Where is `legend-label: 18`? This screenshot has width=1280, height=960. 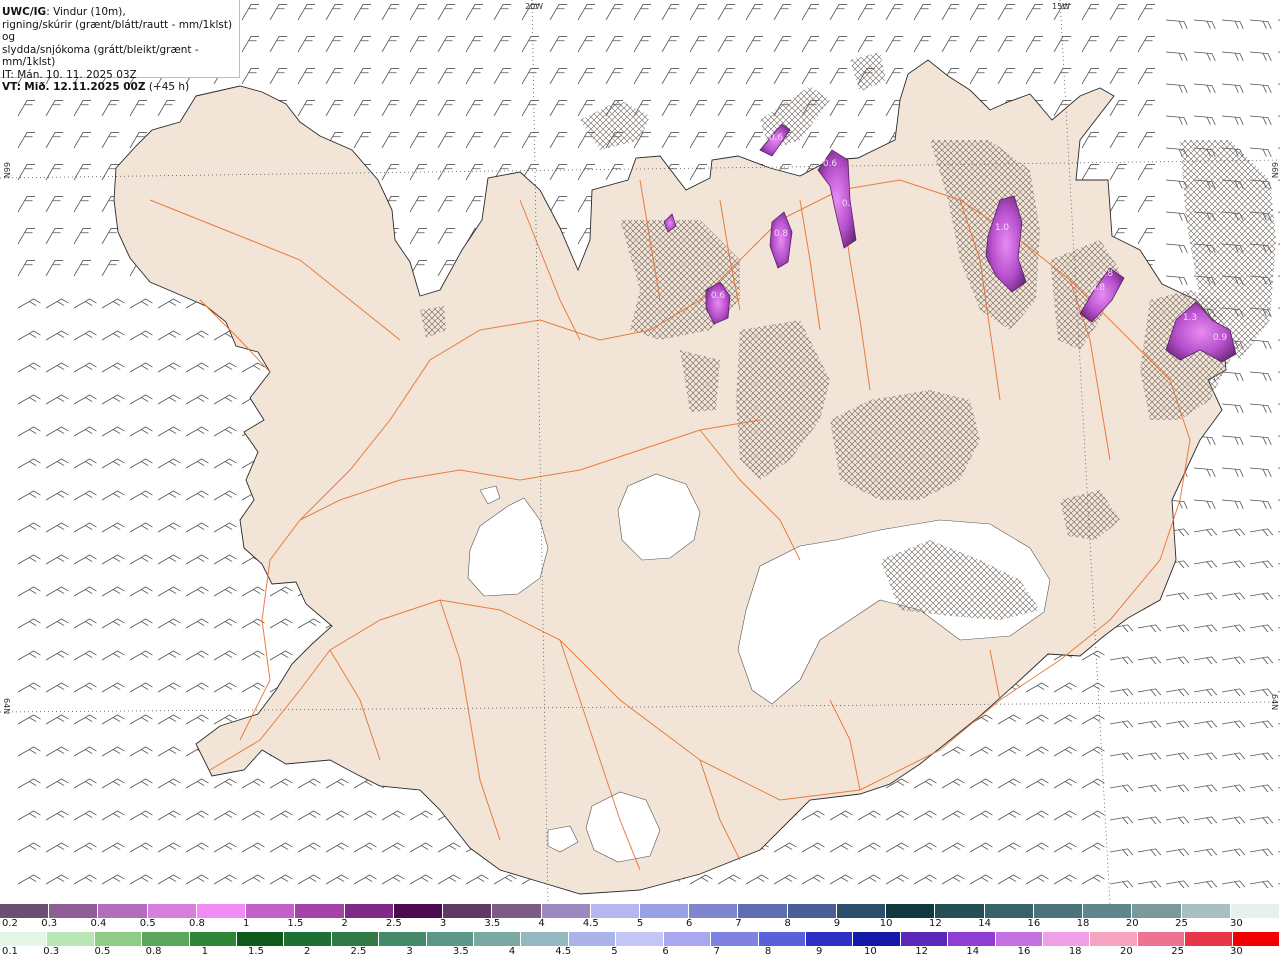
legend-label: 18 is located at coordinates (1083, 923).